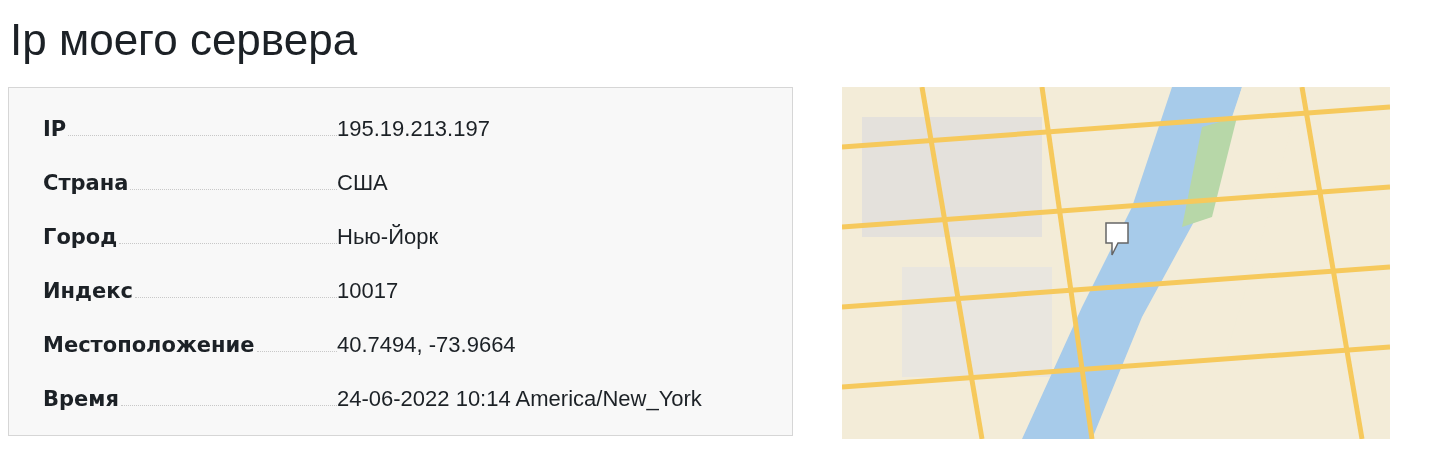  Describe the element at coordinates (362, 183) in the screenshot. I see `field-value: США` at that location.